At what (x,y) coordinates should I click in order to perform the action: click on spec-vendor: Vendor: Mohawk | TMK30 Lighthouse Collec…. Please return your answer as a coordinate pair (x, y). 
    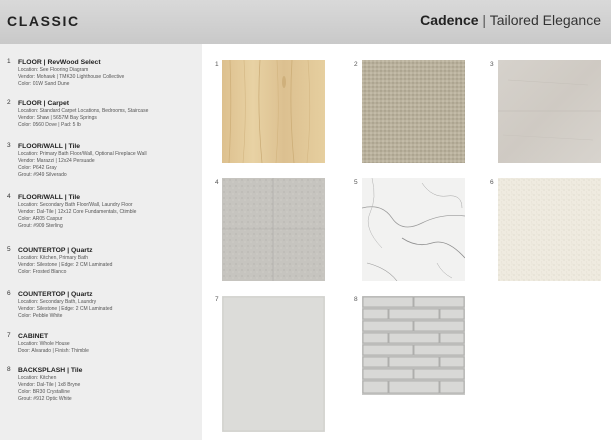
    Looking at the image, I should click on (71, 77).